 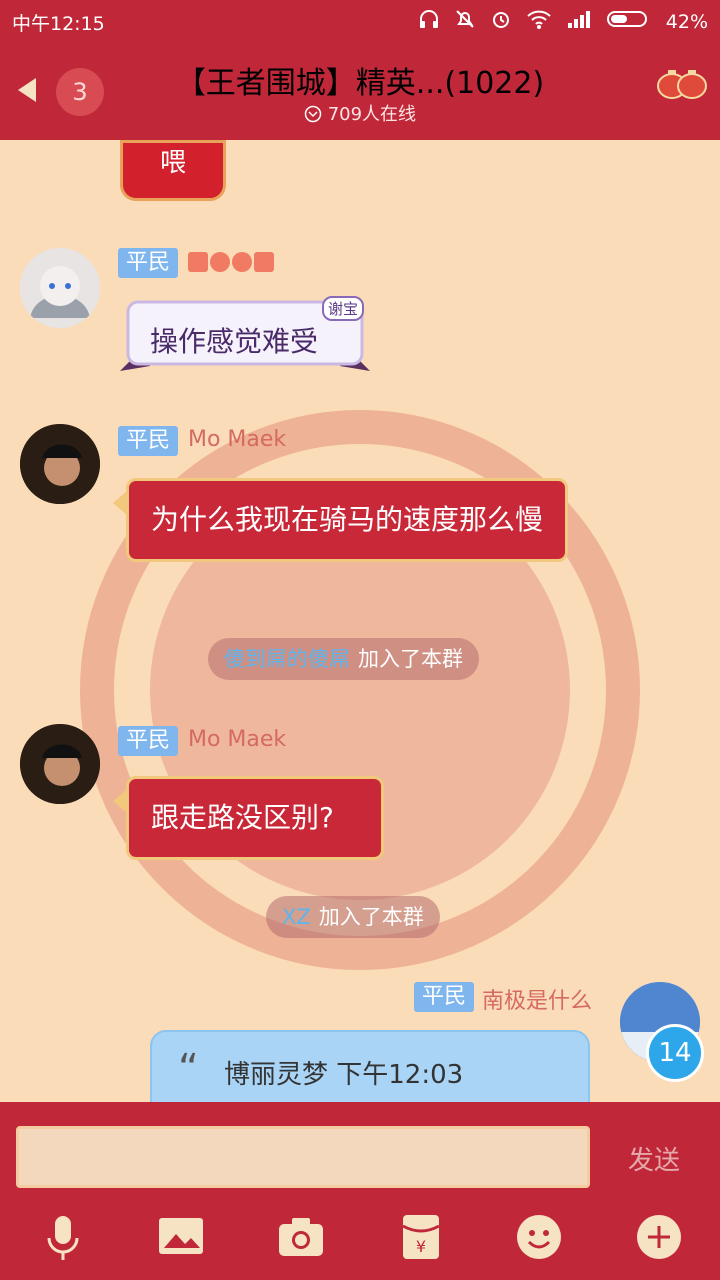 I want to click on online-count: 709人在线, so click(x=360, y=113).